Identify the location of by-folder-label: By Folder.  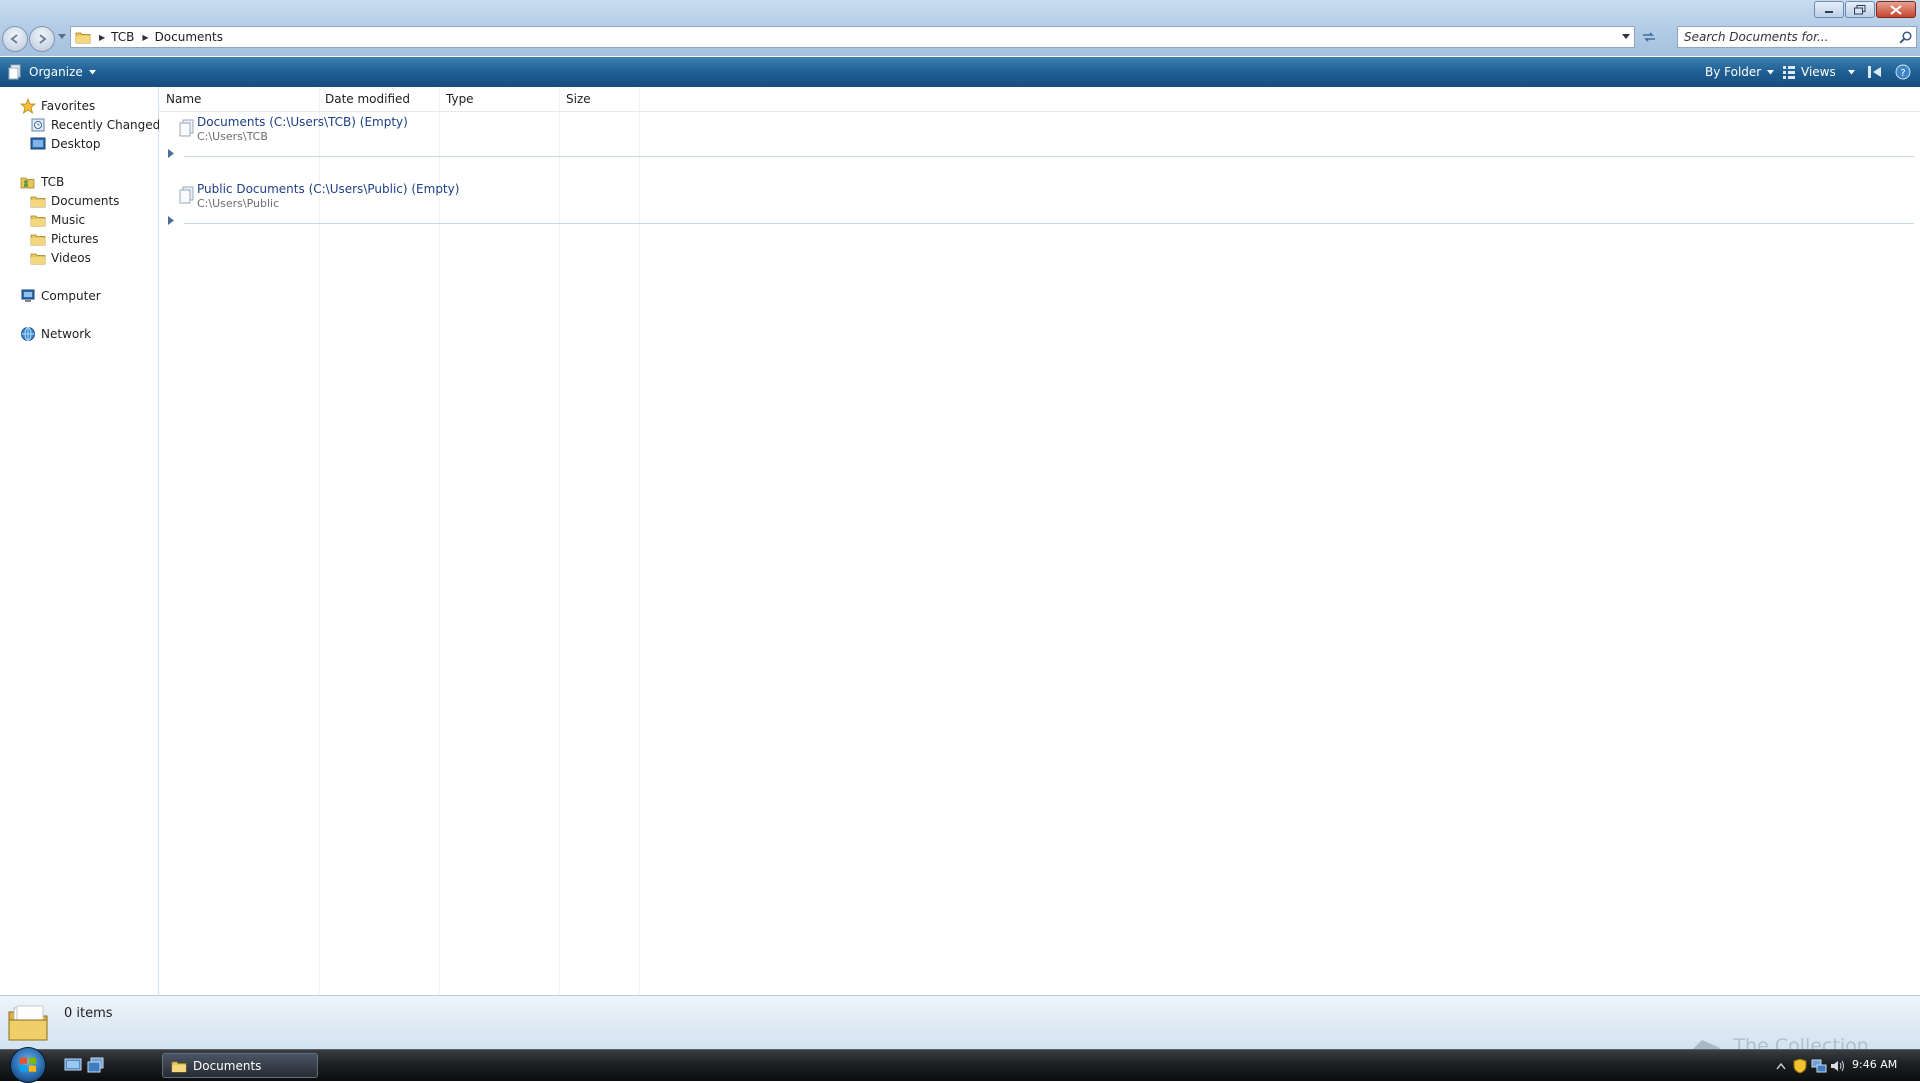
(1733, 72).